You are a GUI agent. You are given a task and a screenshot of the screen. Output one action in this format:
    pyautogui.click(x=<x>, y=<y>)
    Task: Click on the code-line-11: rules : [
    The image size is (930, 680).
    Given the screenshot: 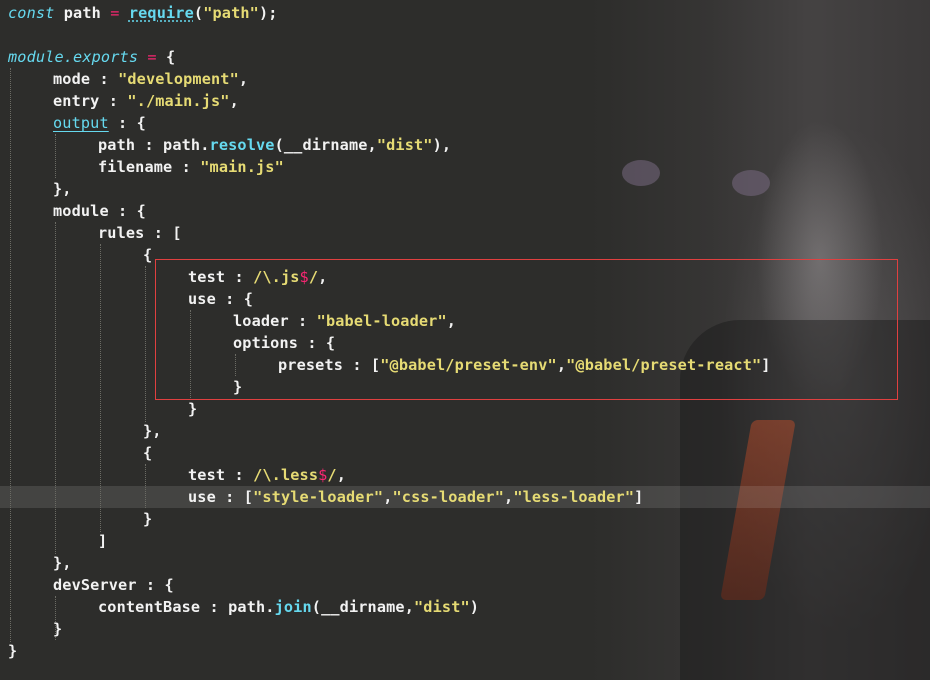 What is the action you would take?
    pyautogui.click(x=140, y=233)
    